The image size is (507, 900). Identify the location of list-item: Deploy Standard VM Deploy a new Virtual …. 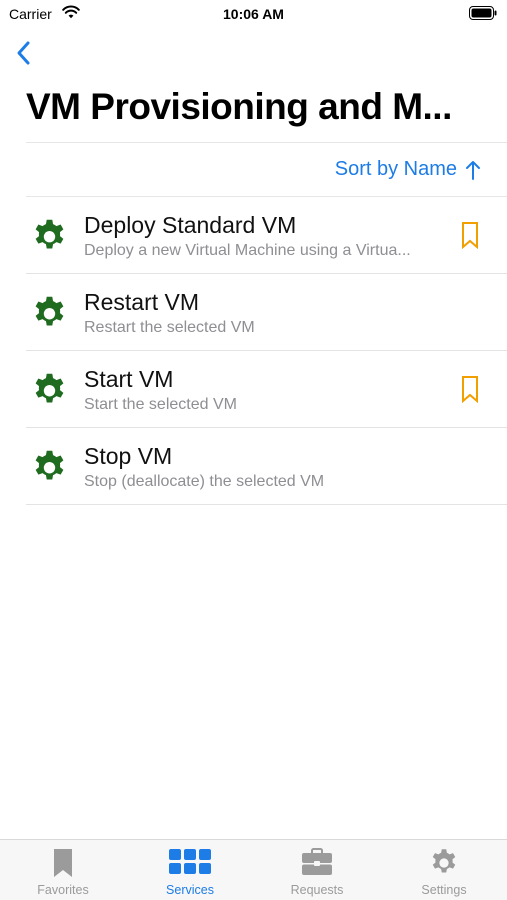
(266, 235).